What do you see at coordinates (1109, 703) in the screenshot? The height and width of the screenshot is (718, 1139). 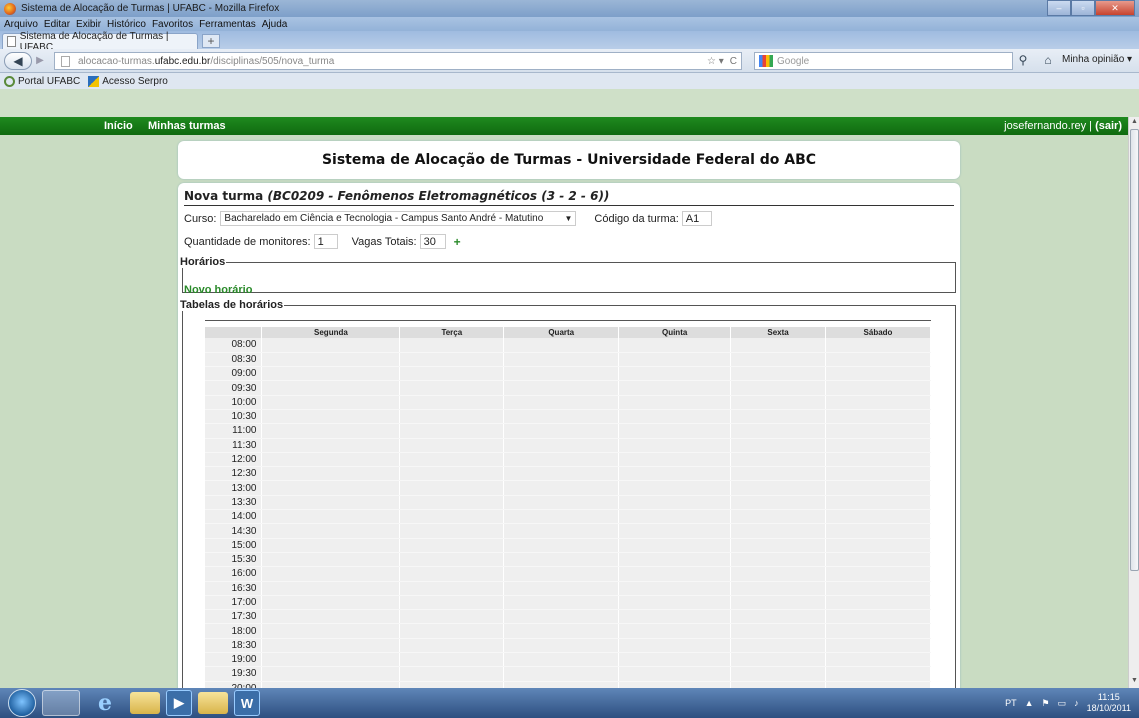 I see `clock: 11:15 18/10/2011` at bounding box center [1109, 703].